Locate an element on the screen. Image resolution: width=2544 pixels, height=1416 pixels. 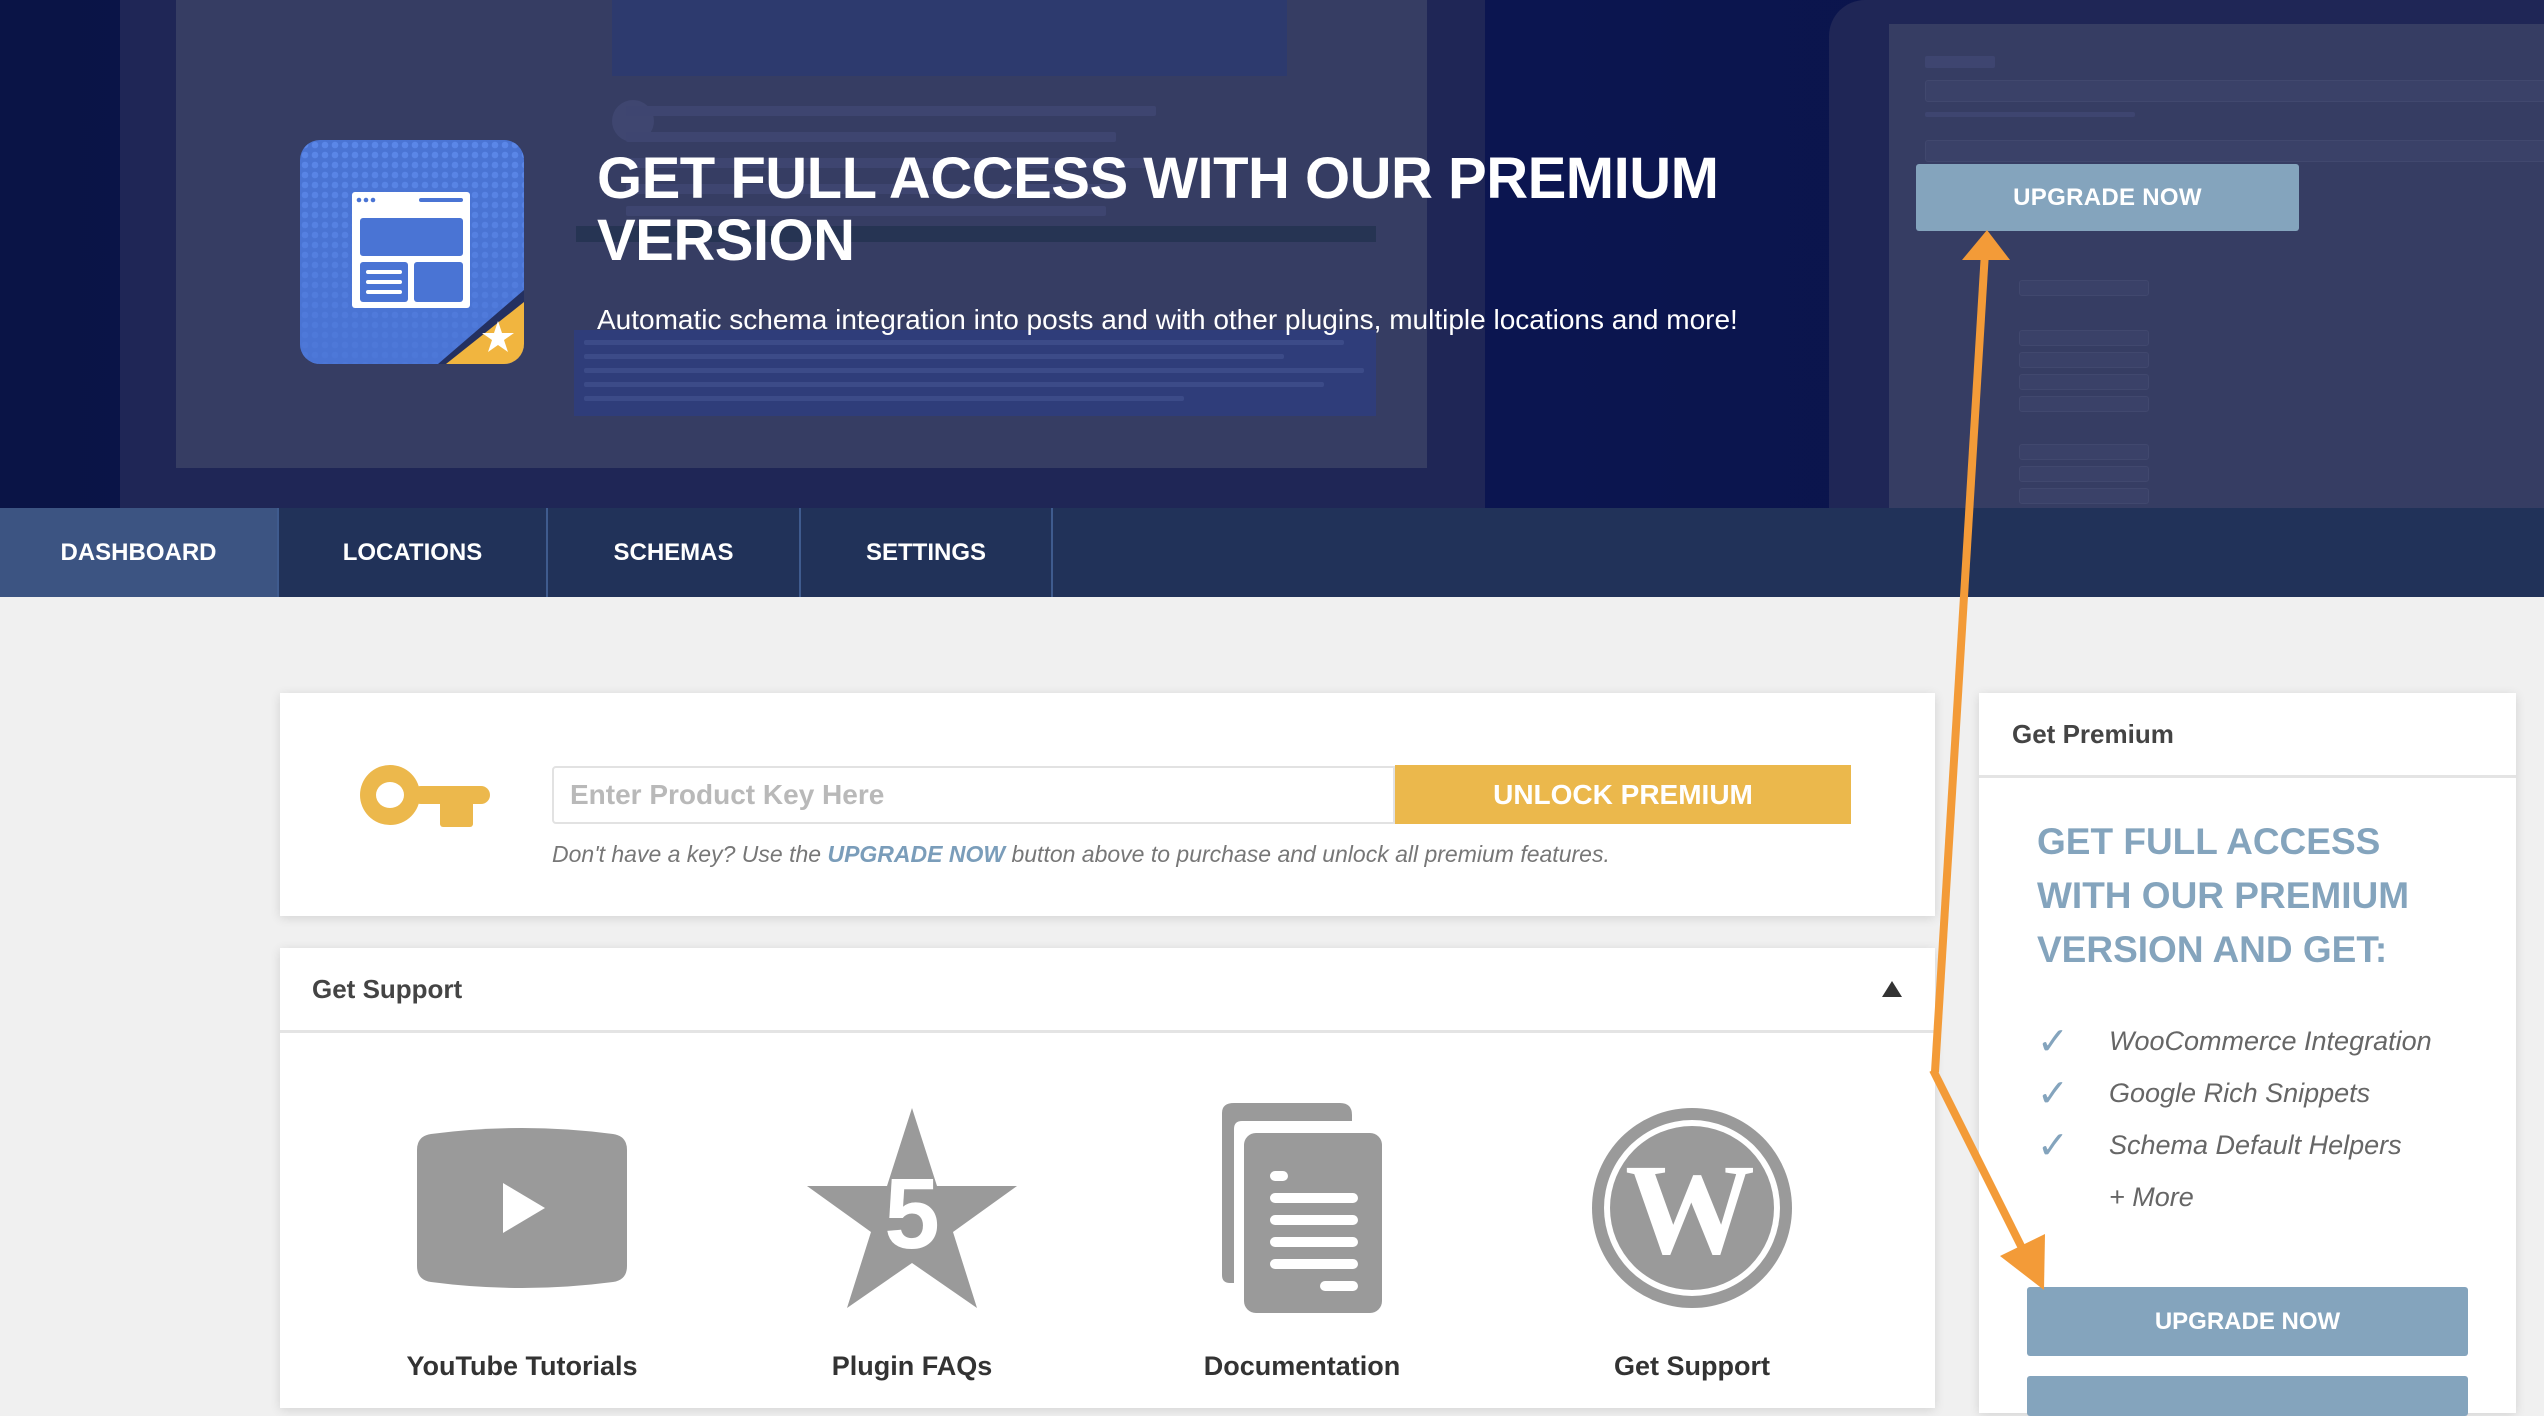
banner-title: GET FULL ACCESS WITH OUR PREMIUM VERSION is located at coordinates (1158, 209).